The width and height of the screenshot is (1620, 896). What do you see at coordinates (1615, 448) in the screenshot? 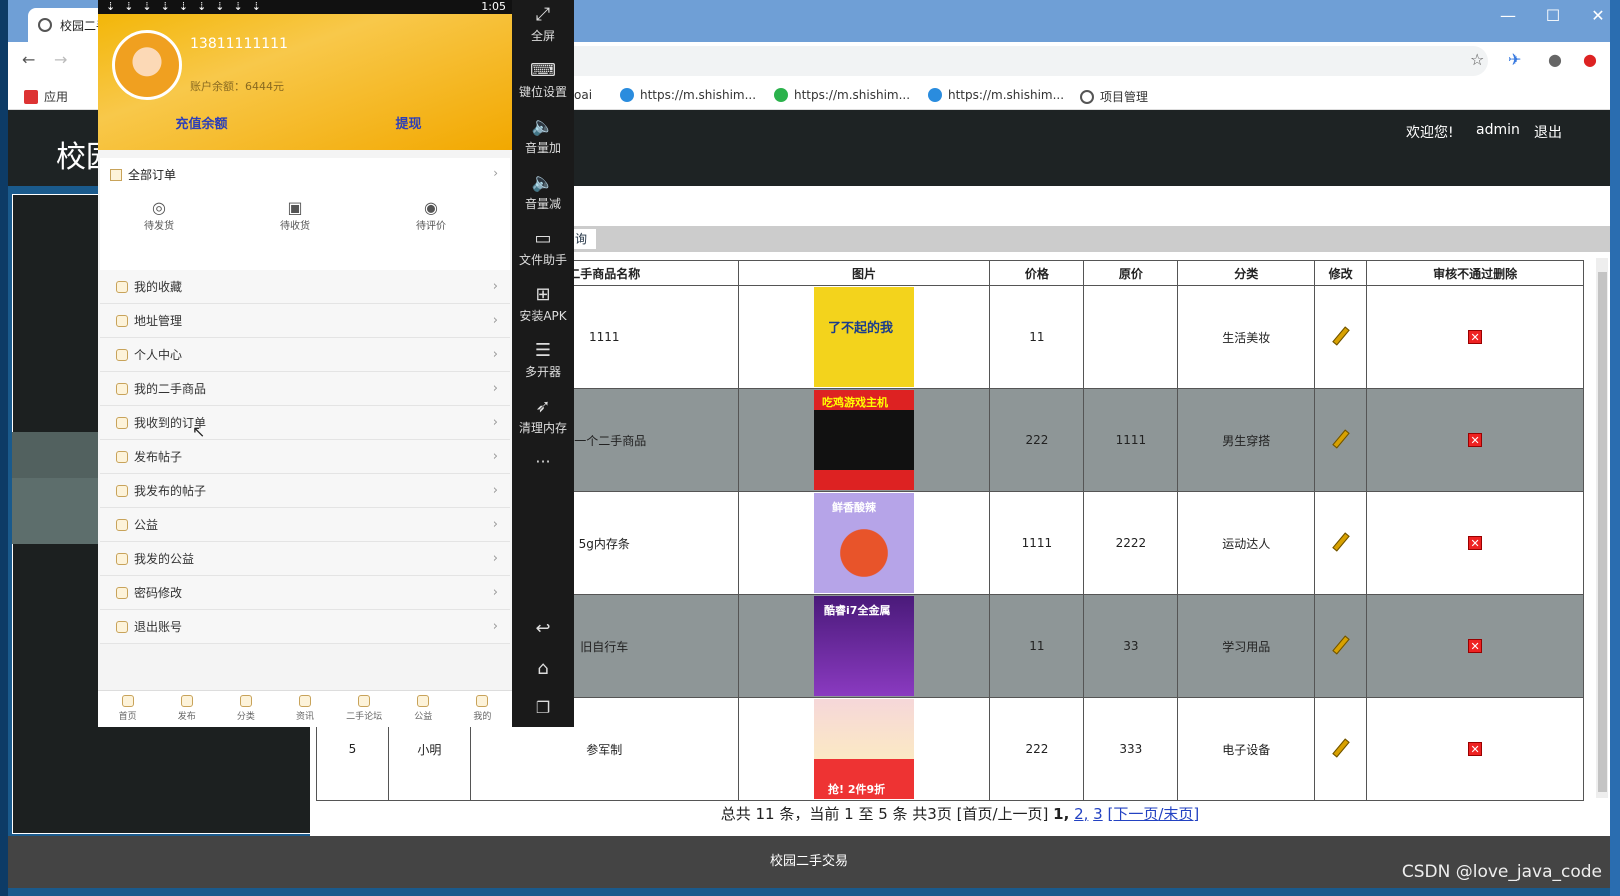
I see `desktop-edge-right` at bounding box center [1615, 448].